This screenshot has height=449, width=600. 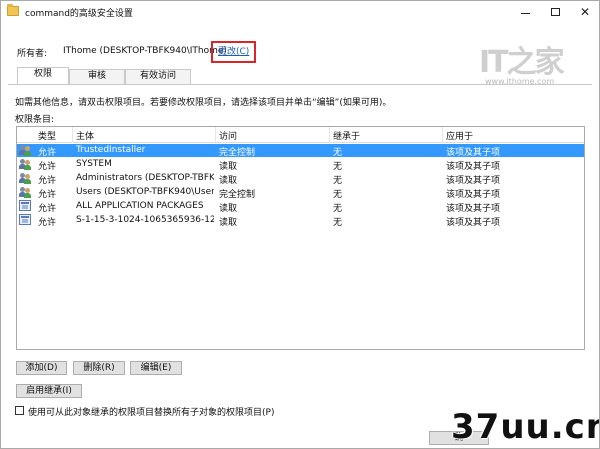 What do you see at coordinates (32, 54) in the screenshot?
I see `owner-label: 所有者:` at bounding box center [32, 54].